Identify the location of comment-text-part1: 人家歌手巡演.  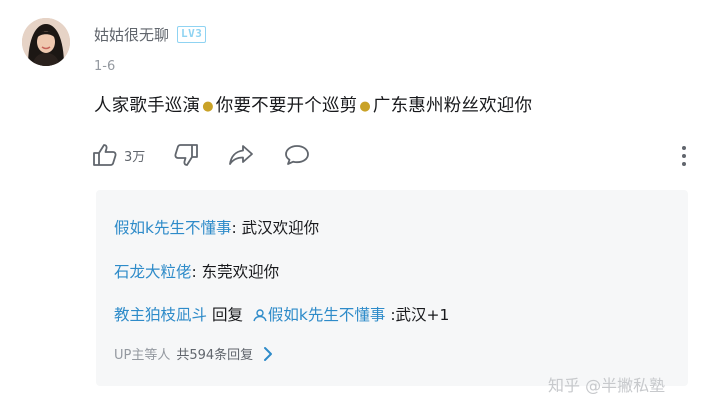
(147, 106).